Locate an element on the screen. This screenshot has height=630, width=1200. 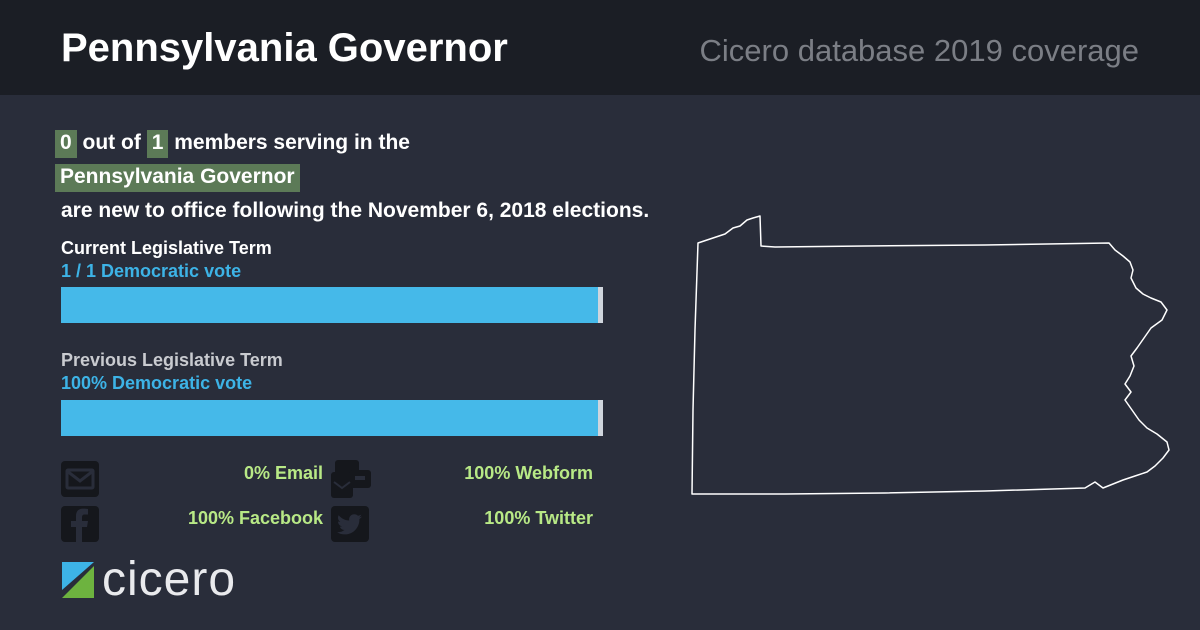
current-term-bar is located at coordinates (332, 305).